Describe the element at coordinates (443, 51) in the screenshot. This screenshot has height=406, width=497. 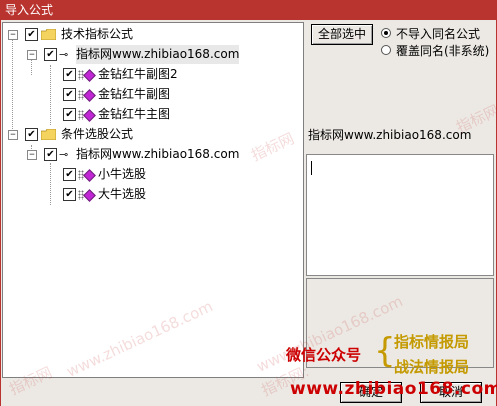
I see `radio-overwrite-duplicates-label: 覆盖同名(非系统)` at that location.